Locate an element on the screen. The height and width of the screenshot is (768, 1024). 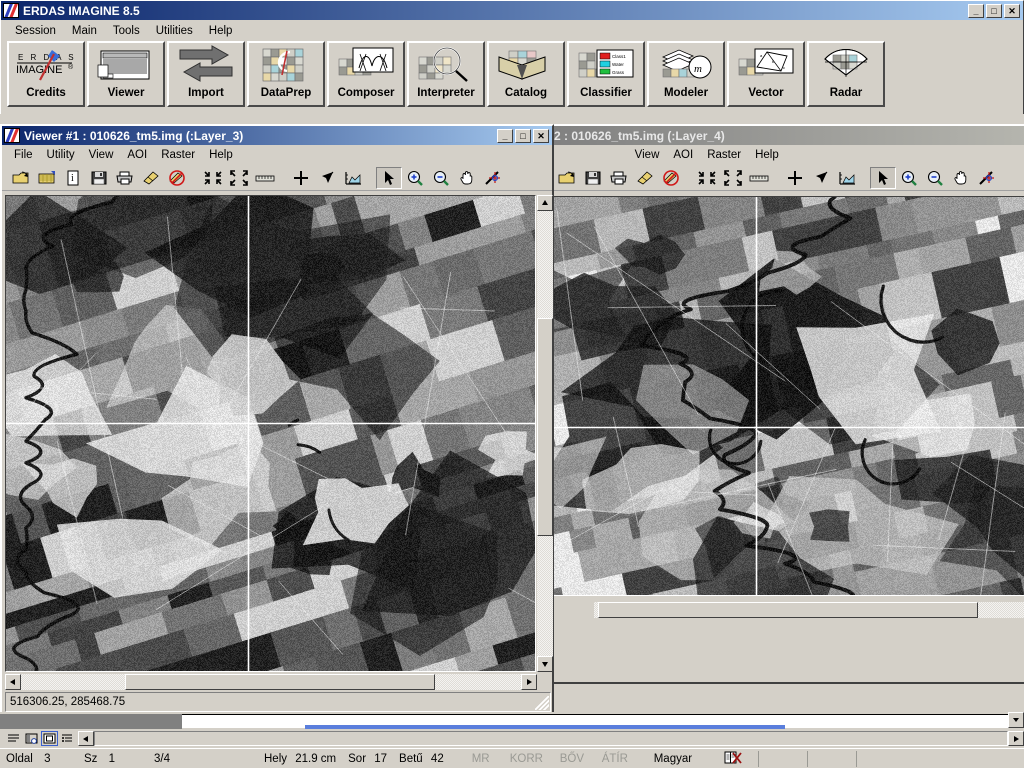
viewer-1-maximize-button: □ is located at coordinates (523, 135).